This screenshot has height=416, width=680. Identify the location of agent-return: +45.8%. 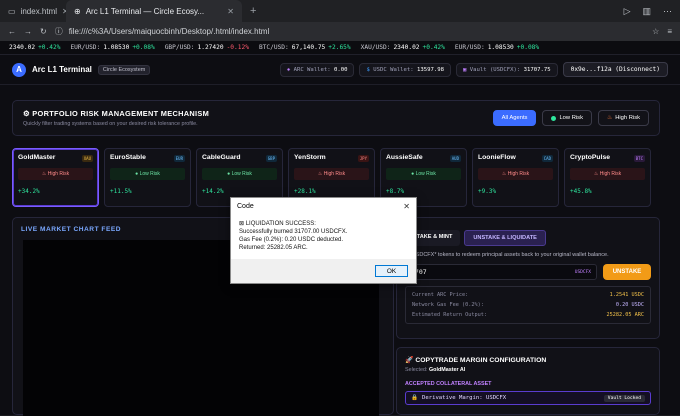
(581, 191).